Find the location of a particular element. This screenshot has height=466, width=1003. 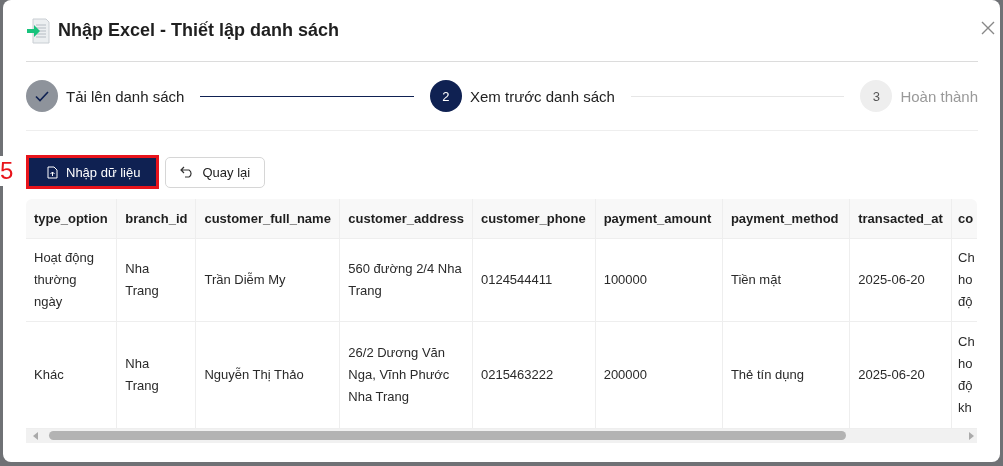

table-cell: Tiền mặt is located at coordinates (786, 279).